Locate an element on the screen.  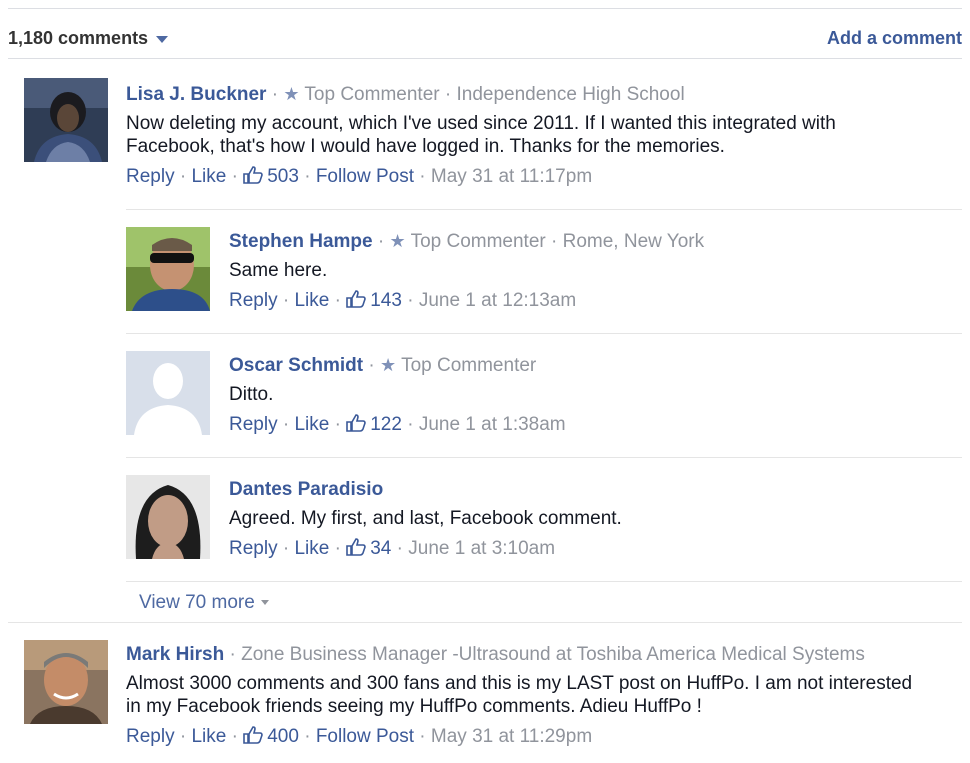
comment-count: 1,180 comments is located at coordinates (78, 38).